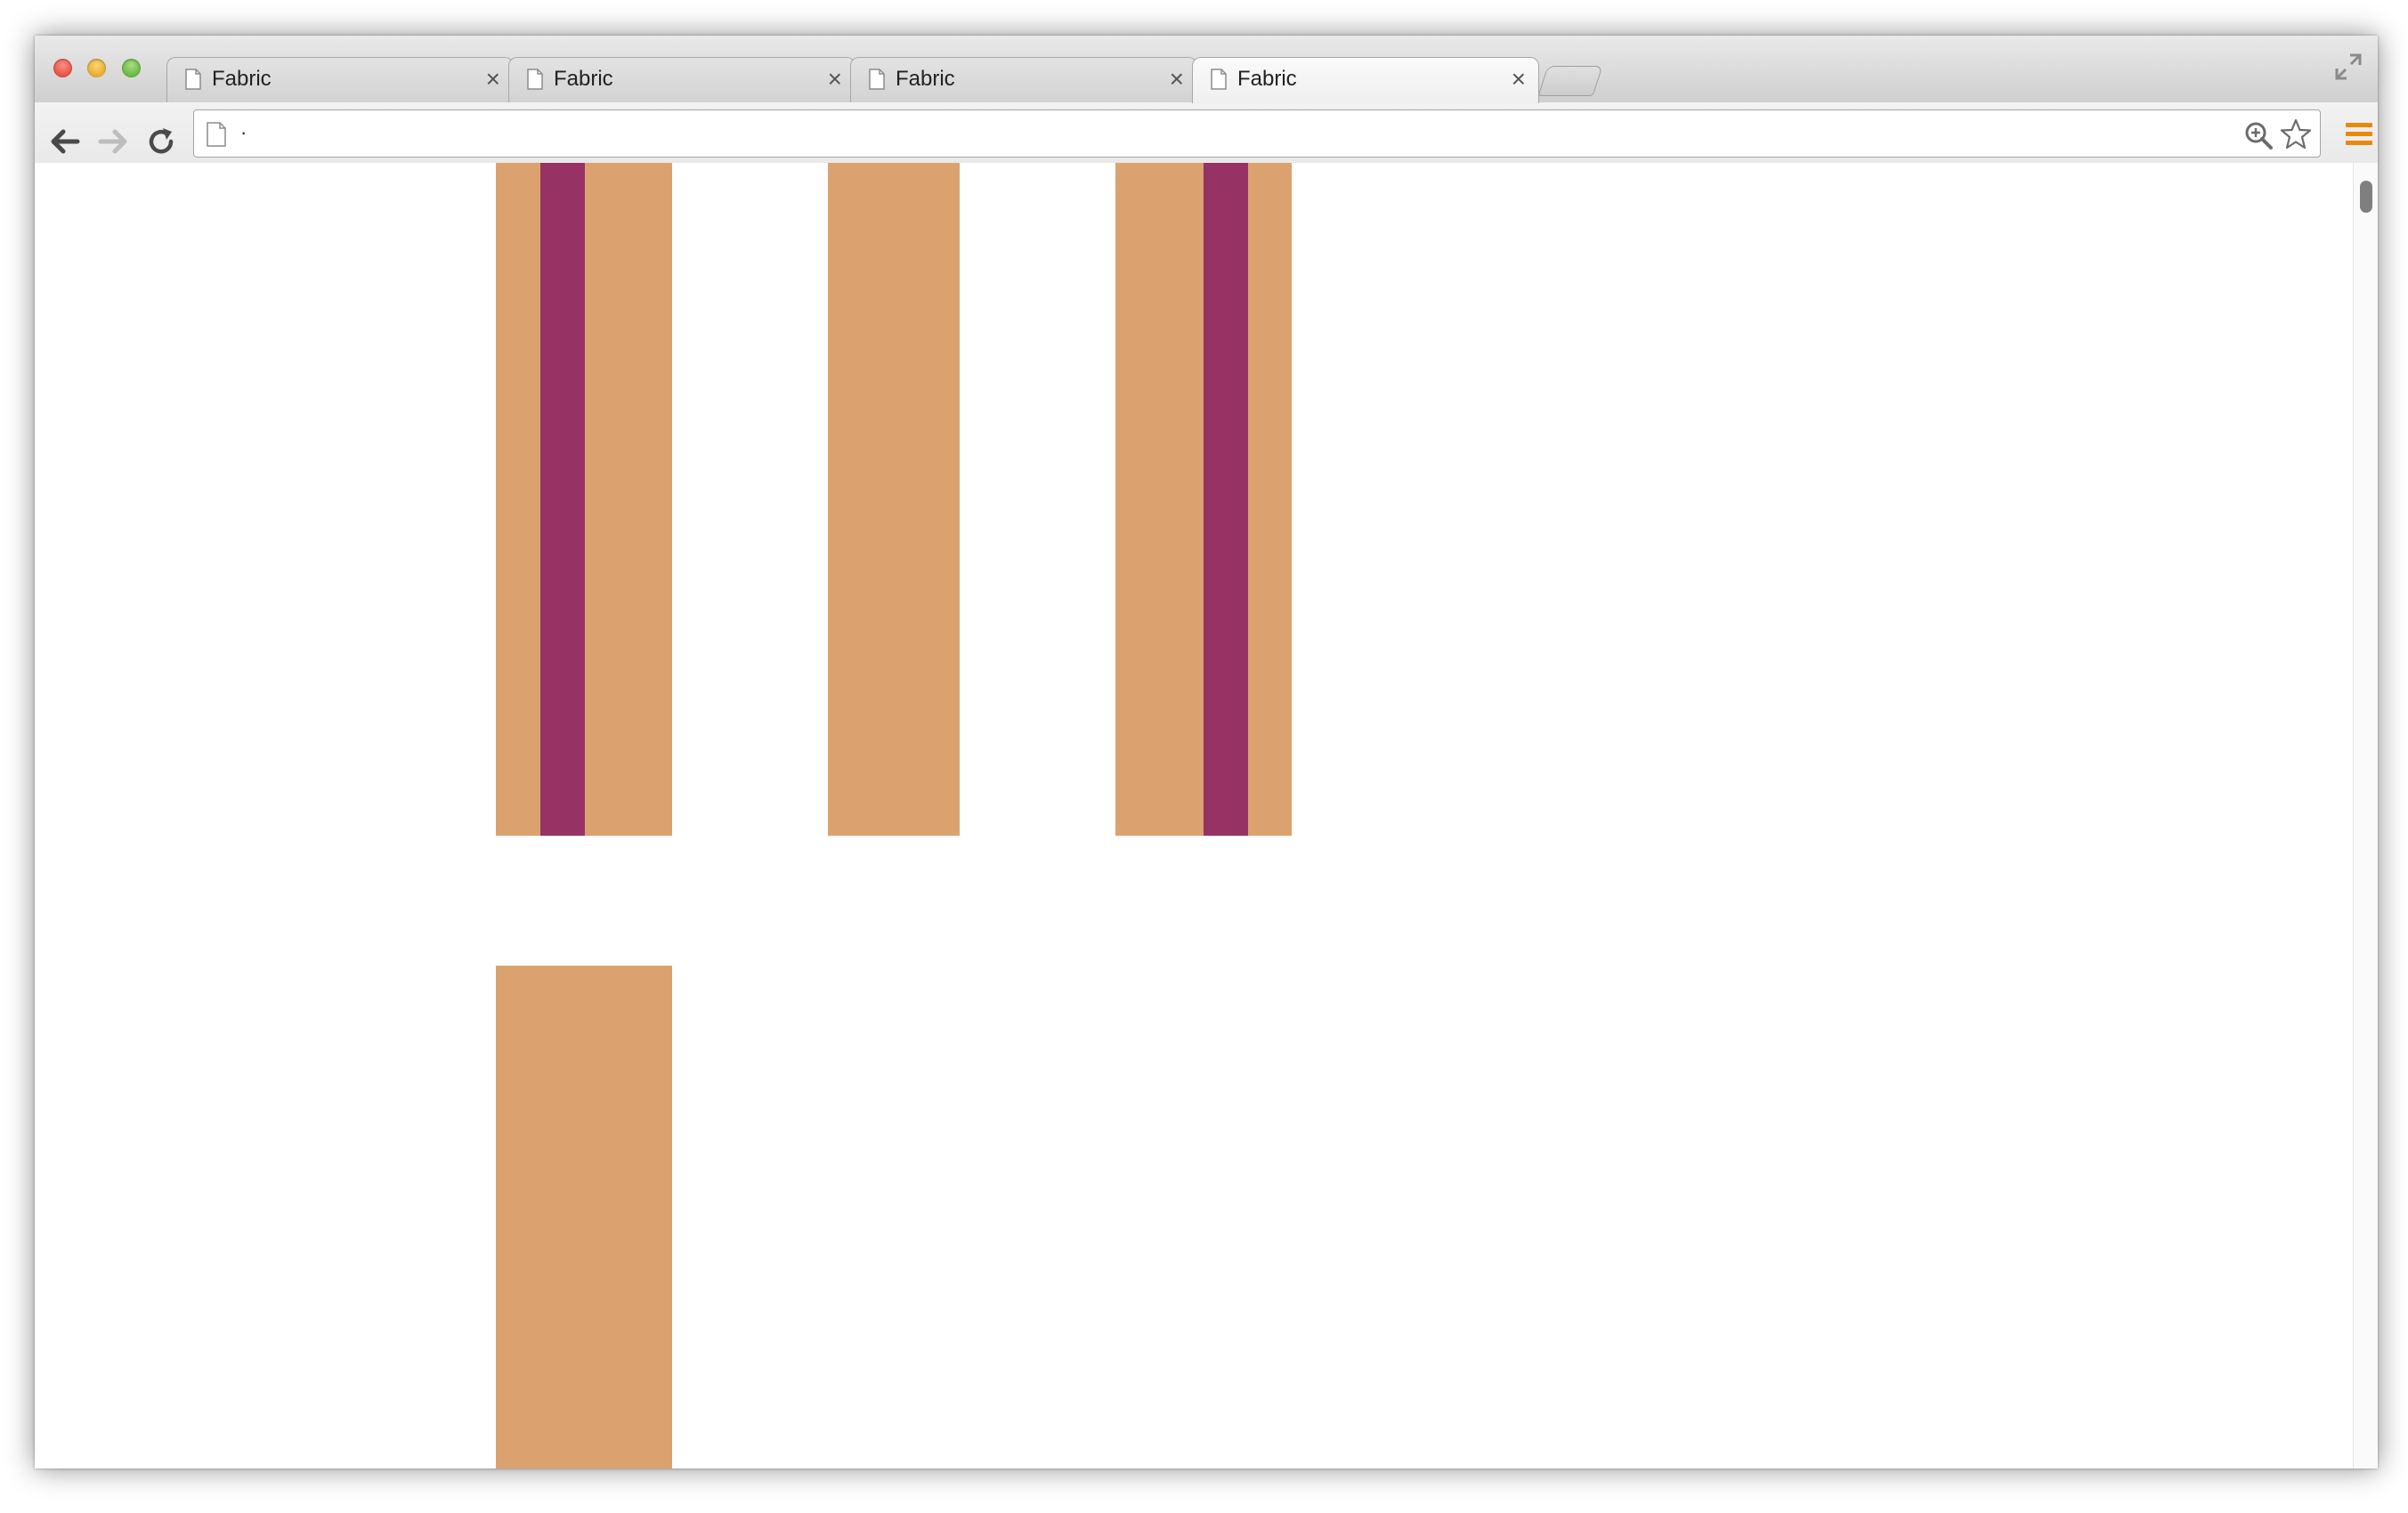  What do you see at coordinates (1365, 80) in the screenshot?
I see `tab-4-active: Fabric ×` at bounding box center [1365, 80].